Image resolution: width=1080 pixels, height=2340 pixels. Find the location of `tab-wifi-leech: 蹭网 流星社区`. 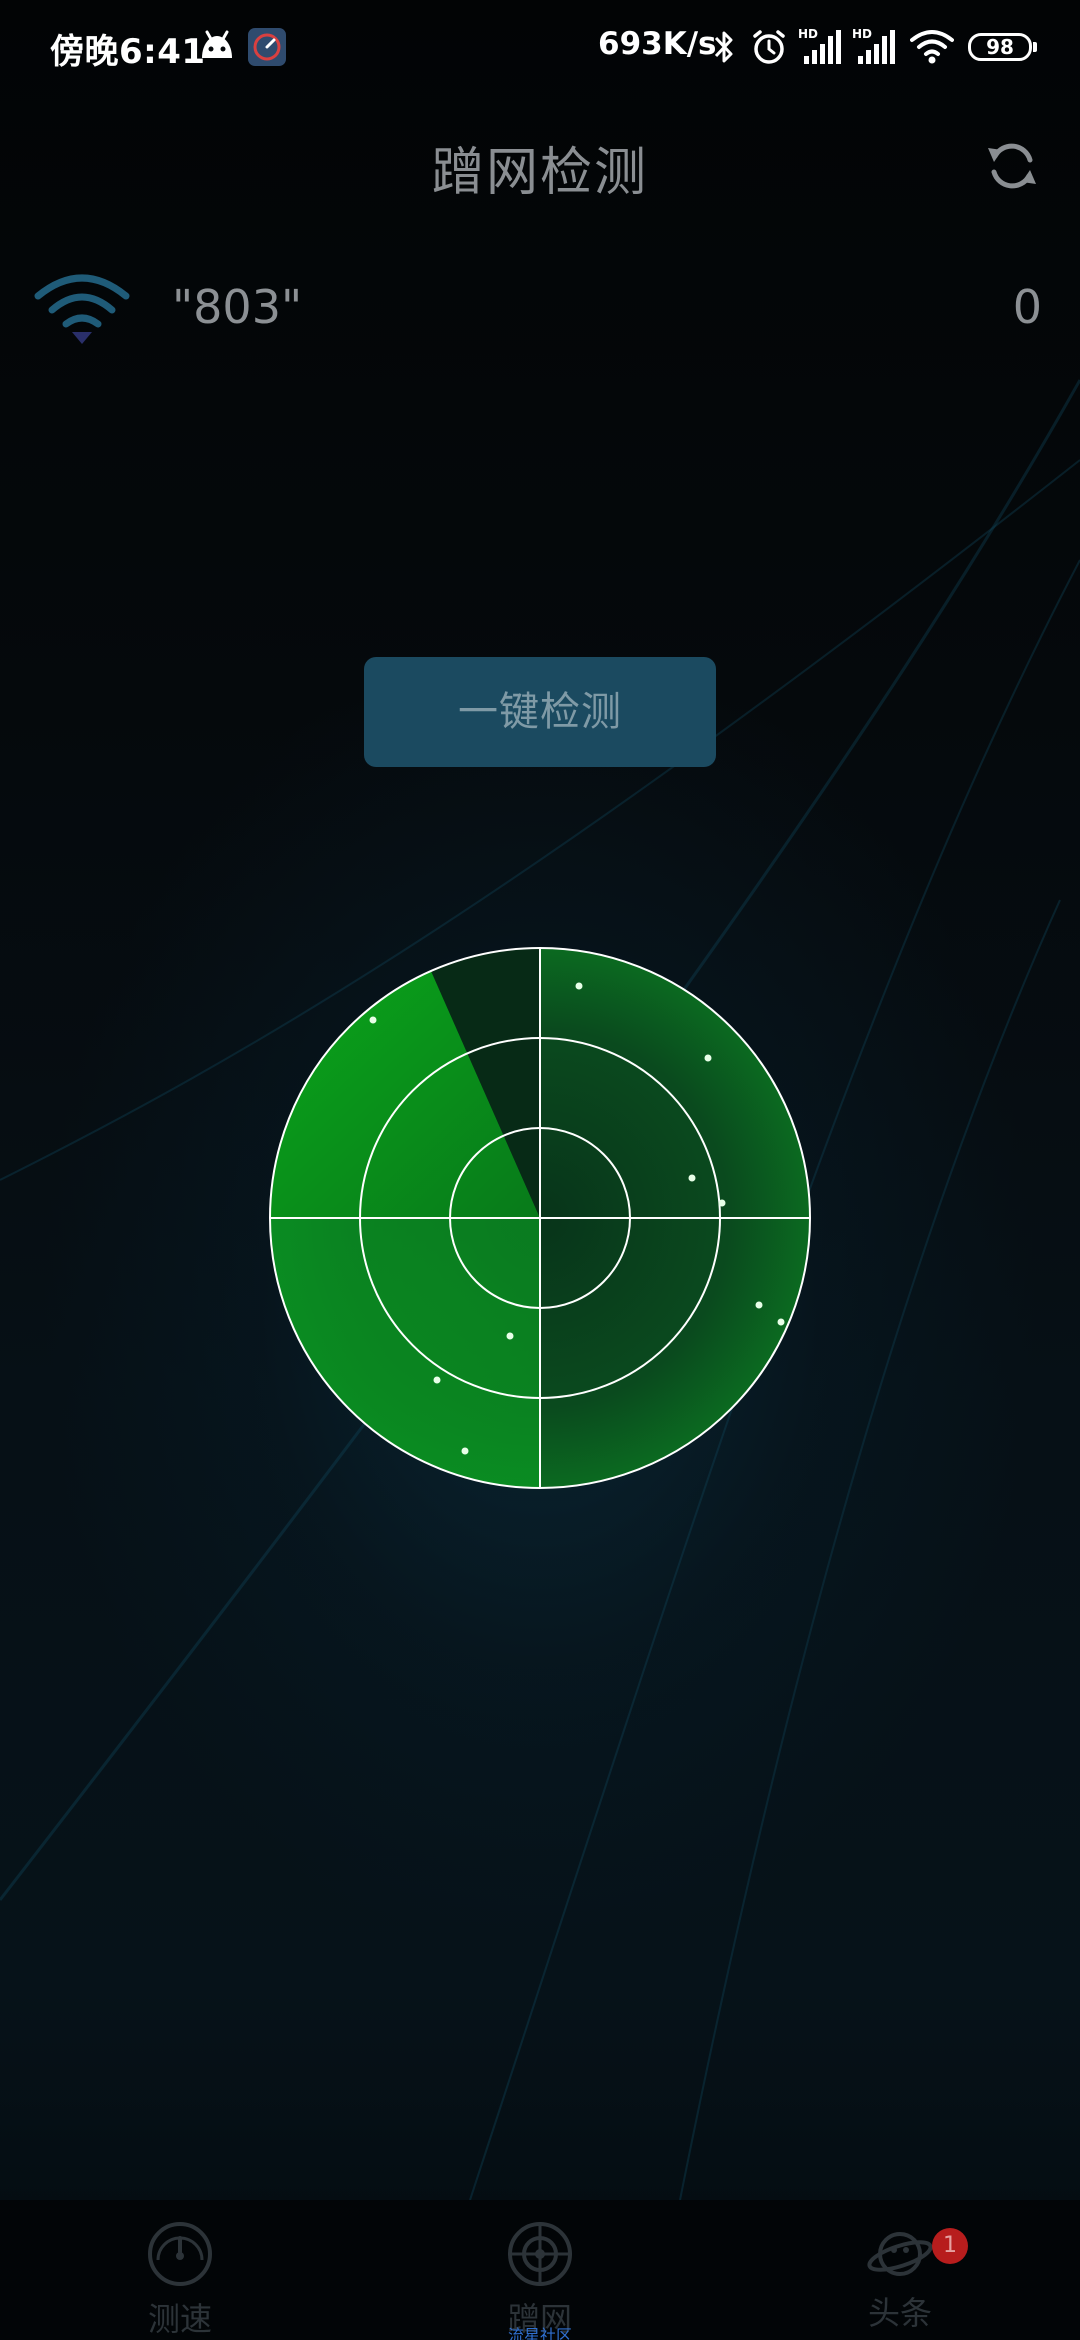

tab-wifi-leech: 蹭网 流星社区 is located at coordinates (540, 2270).